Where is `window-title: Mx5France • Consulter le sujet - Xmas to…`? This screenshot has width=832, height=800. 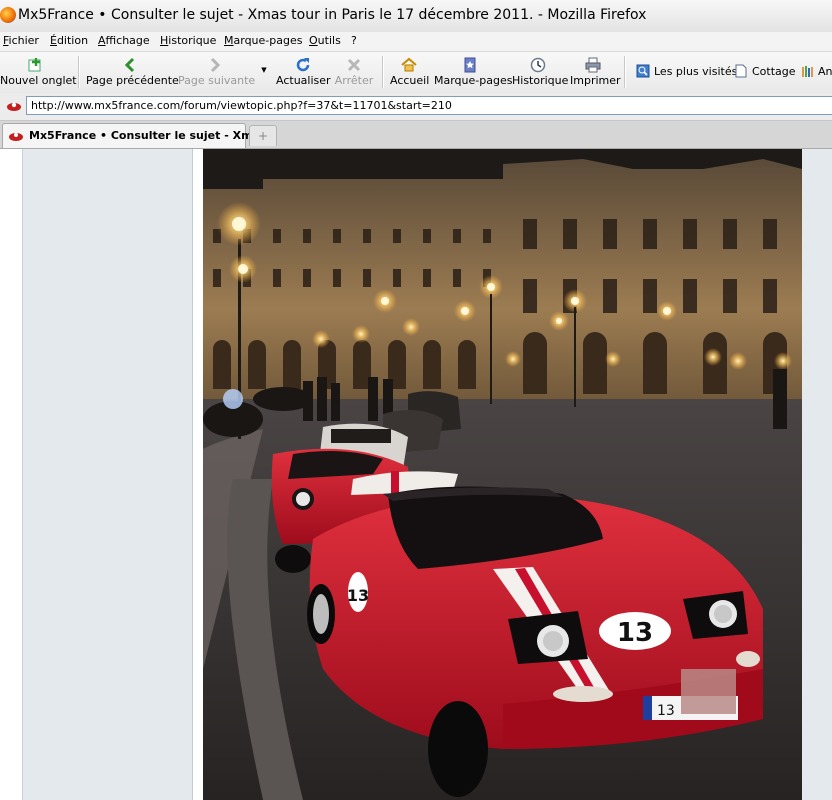 window-title: Mx5France • Consulter le sujet - Xmas to… is located at coordinates (332, 15).